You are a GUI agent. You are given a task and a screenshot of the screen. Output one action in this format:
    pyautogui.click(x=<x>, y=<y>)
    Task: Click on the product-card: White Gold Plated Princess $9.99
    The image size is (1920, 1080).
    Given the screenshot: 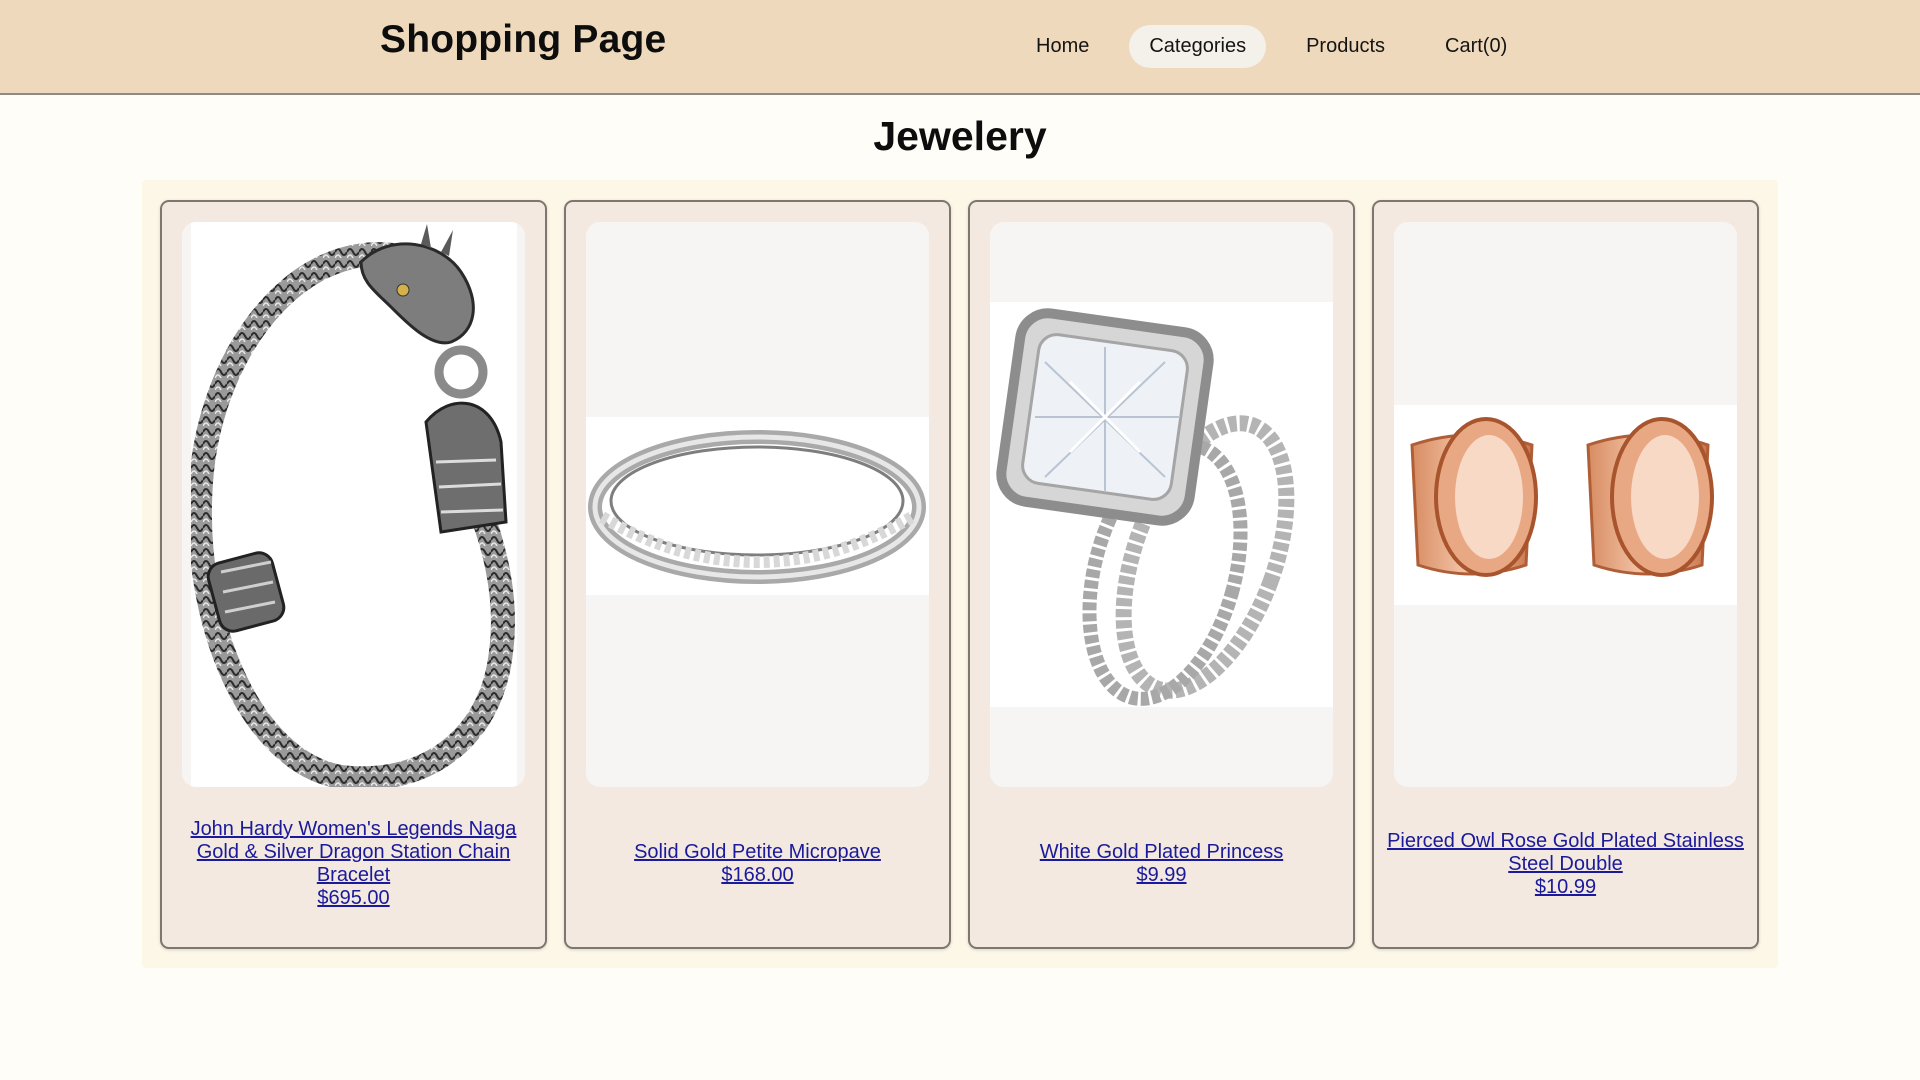 What is the action you would take?
    pyautogui.click(x=1161, y=574)
    